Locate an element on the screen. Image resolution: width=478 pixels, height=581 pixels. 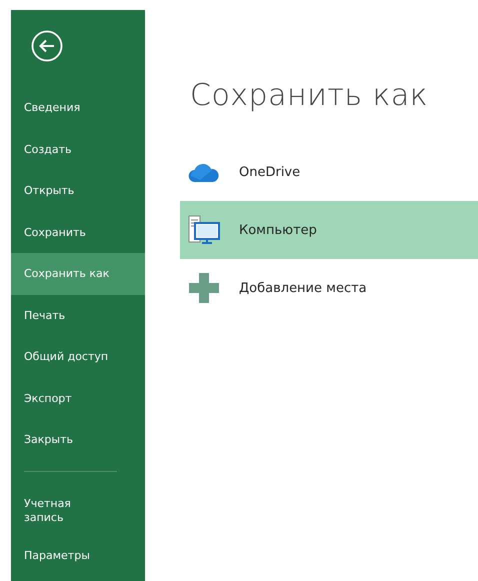
nav-item: Экспорт is located at coordinates (78, 398).